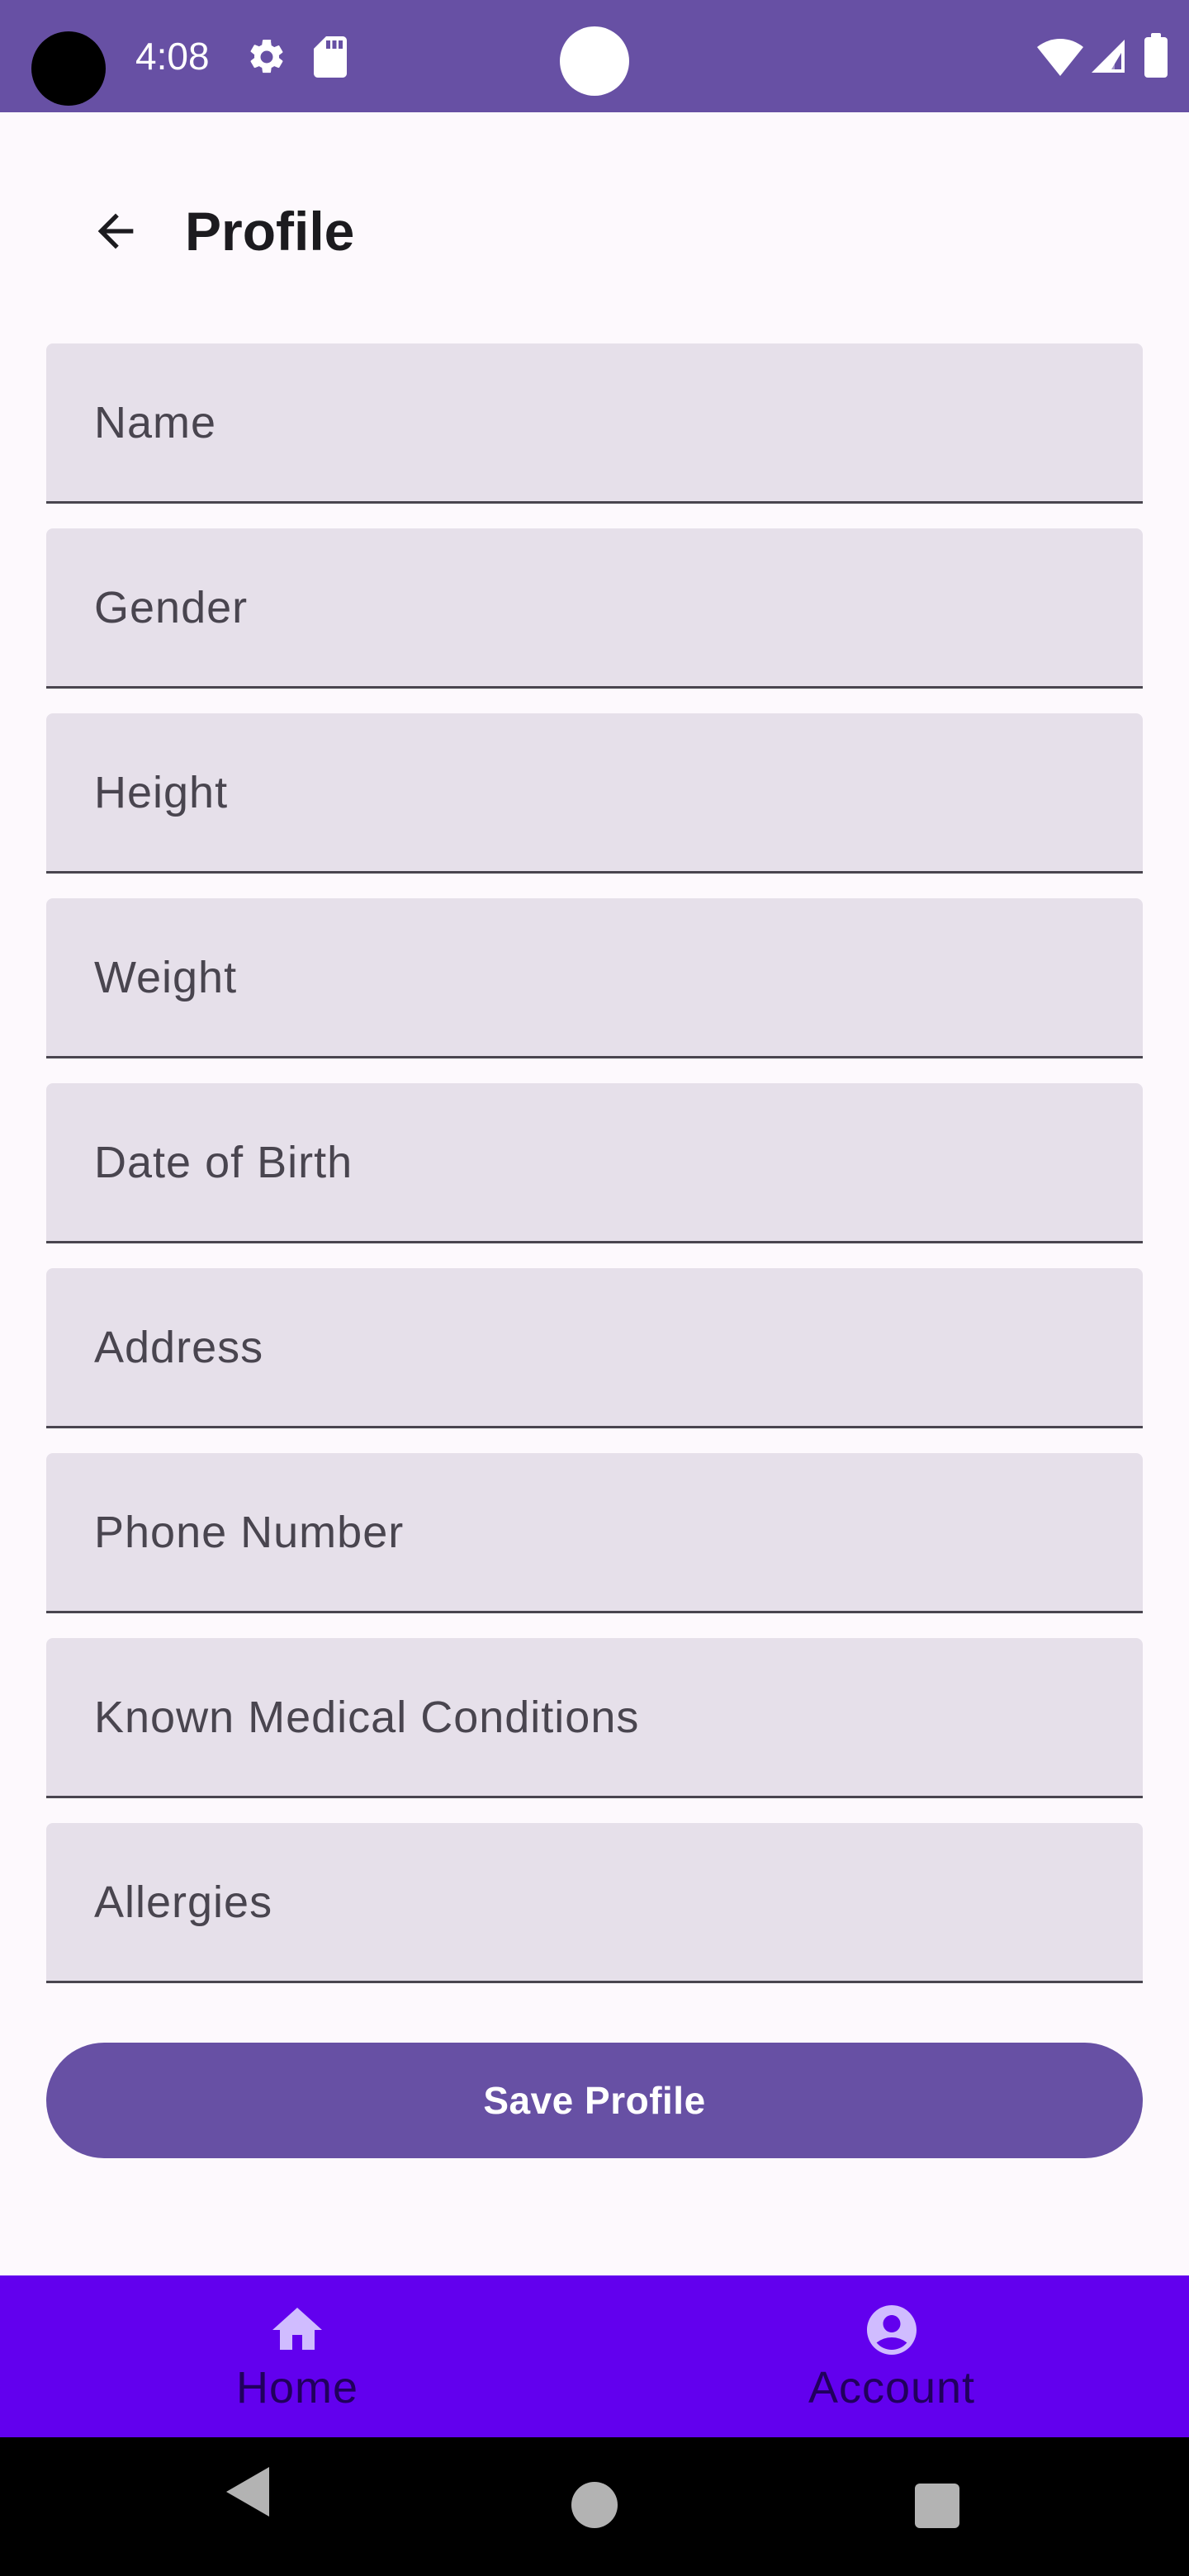 The width and height of the screenshot is (1189, 2576). I want to click on system-recents-icon, so click(937, 2506).